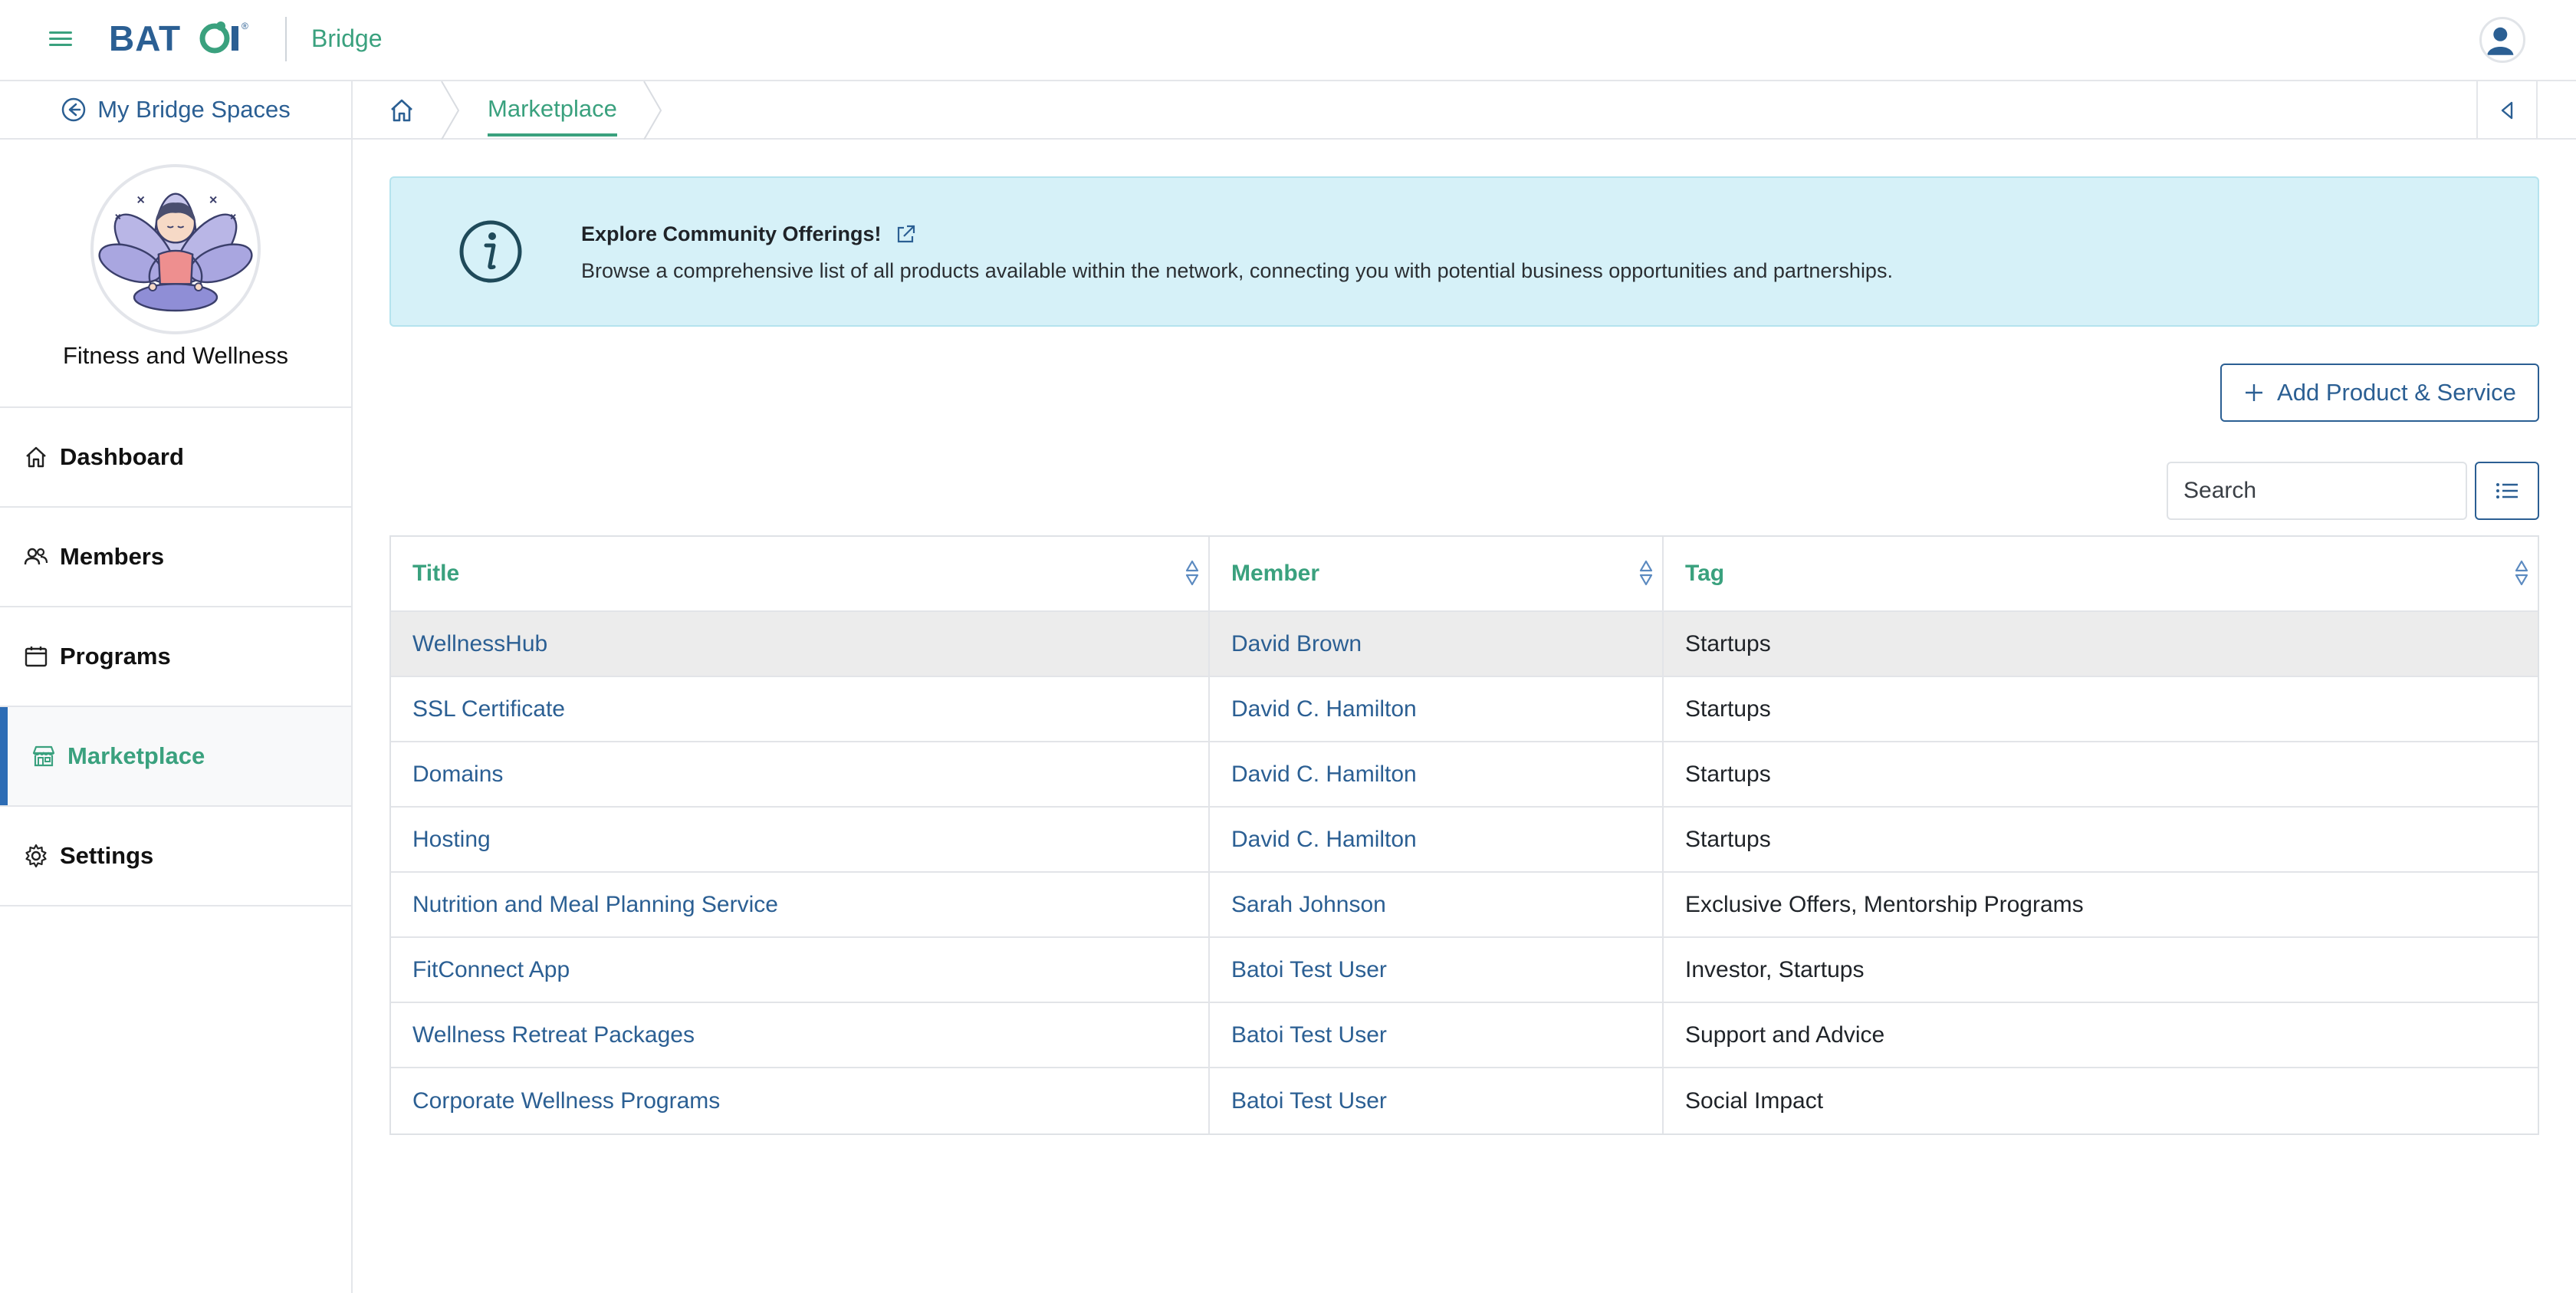 This screenshot has height=1293, width=2576. I want to click on table-row: Domains David C. Hamilton Startups, so click(1464, 775).